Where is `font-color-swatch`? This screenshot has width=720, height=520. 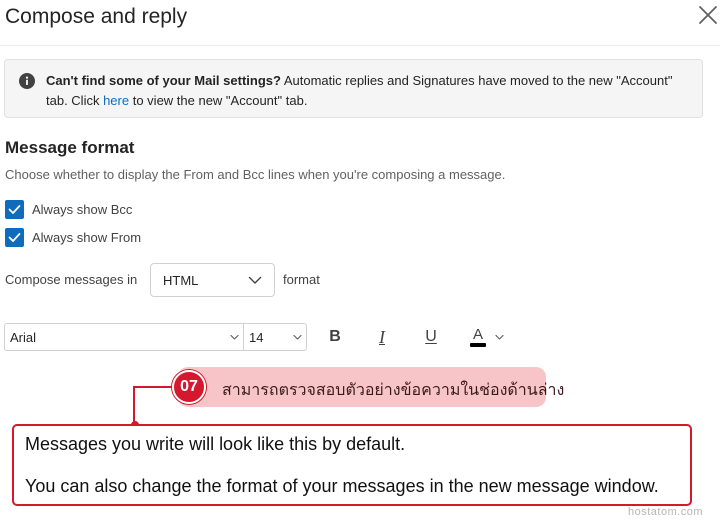
font-color-swatch is located at coordinates (478, 344).